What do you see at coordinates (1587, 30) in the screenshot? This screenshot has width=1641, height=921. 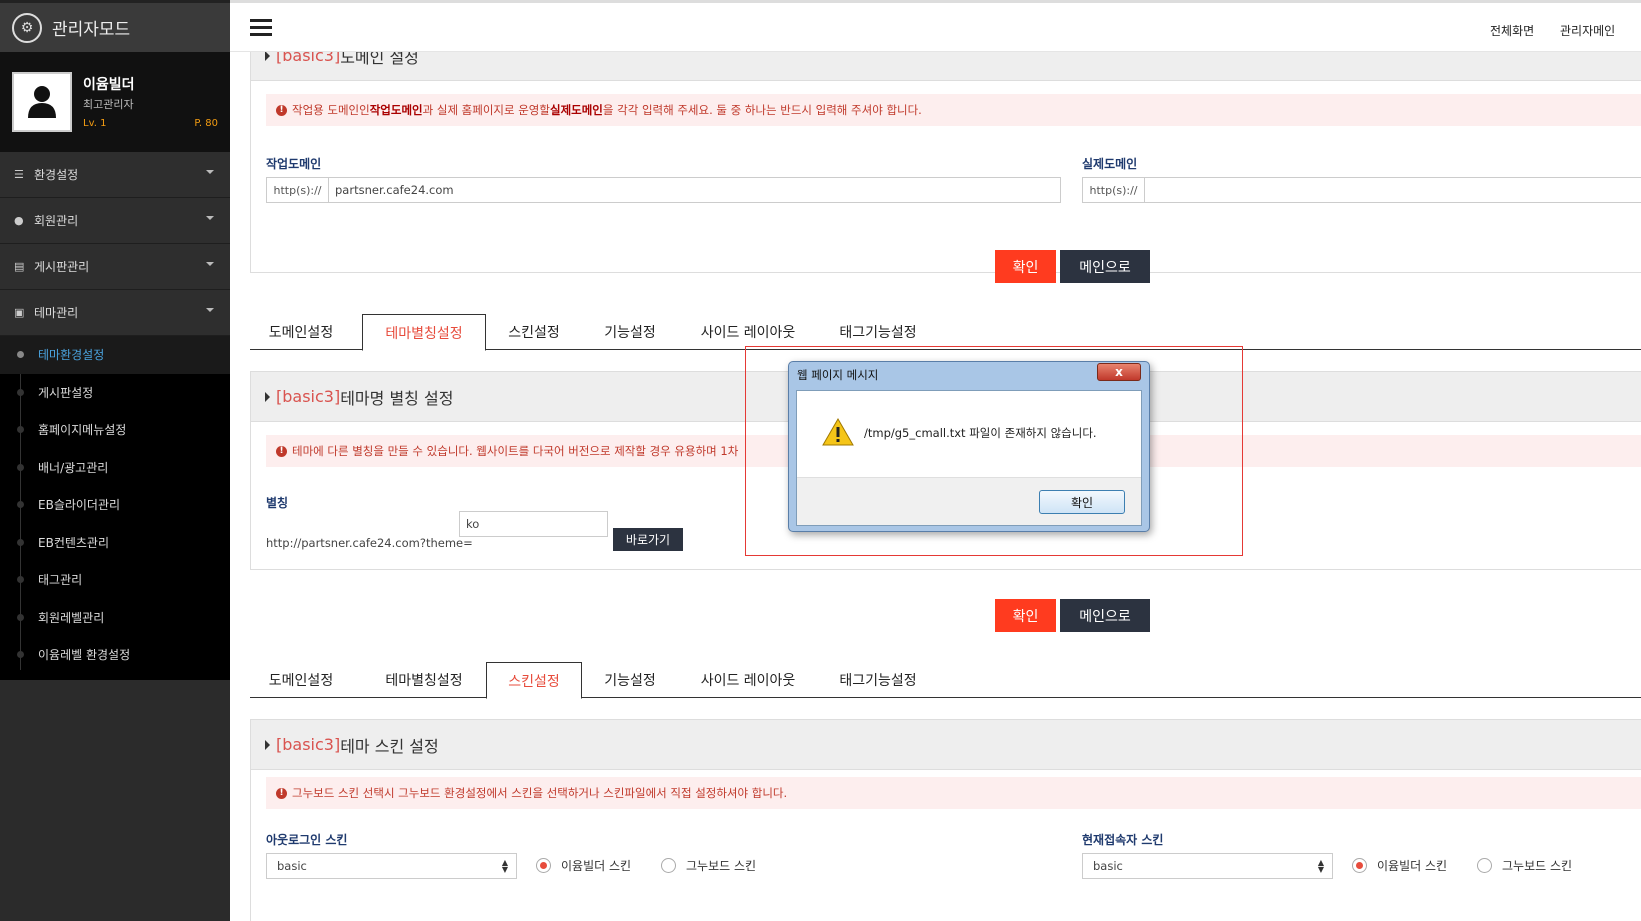 I see `admin-main-link: 관리자메인` at bounding box center [1587, 30].